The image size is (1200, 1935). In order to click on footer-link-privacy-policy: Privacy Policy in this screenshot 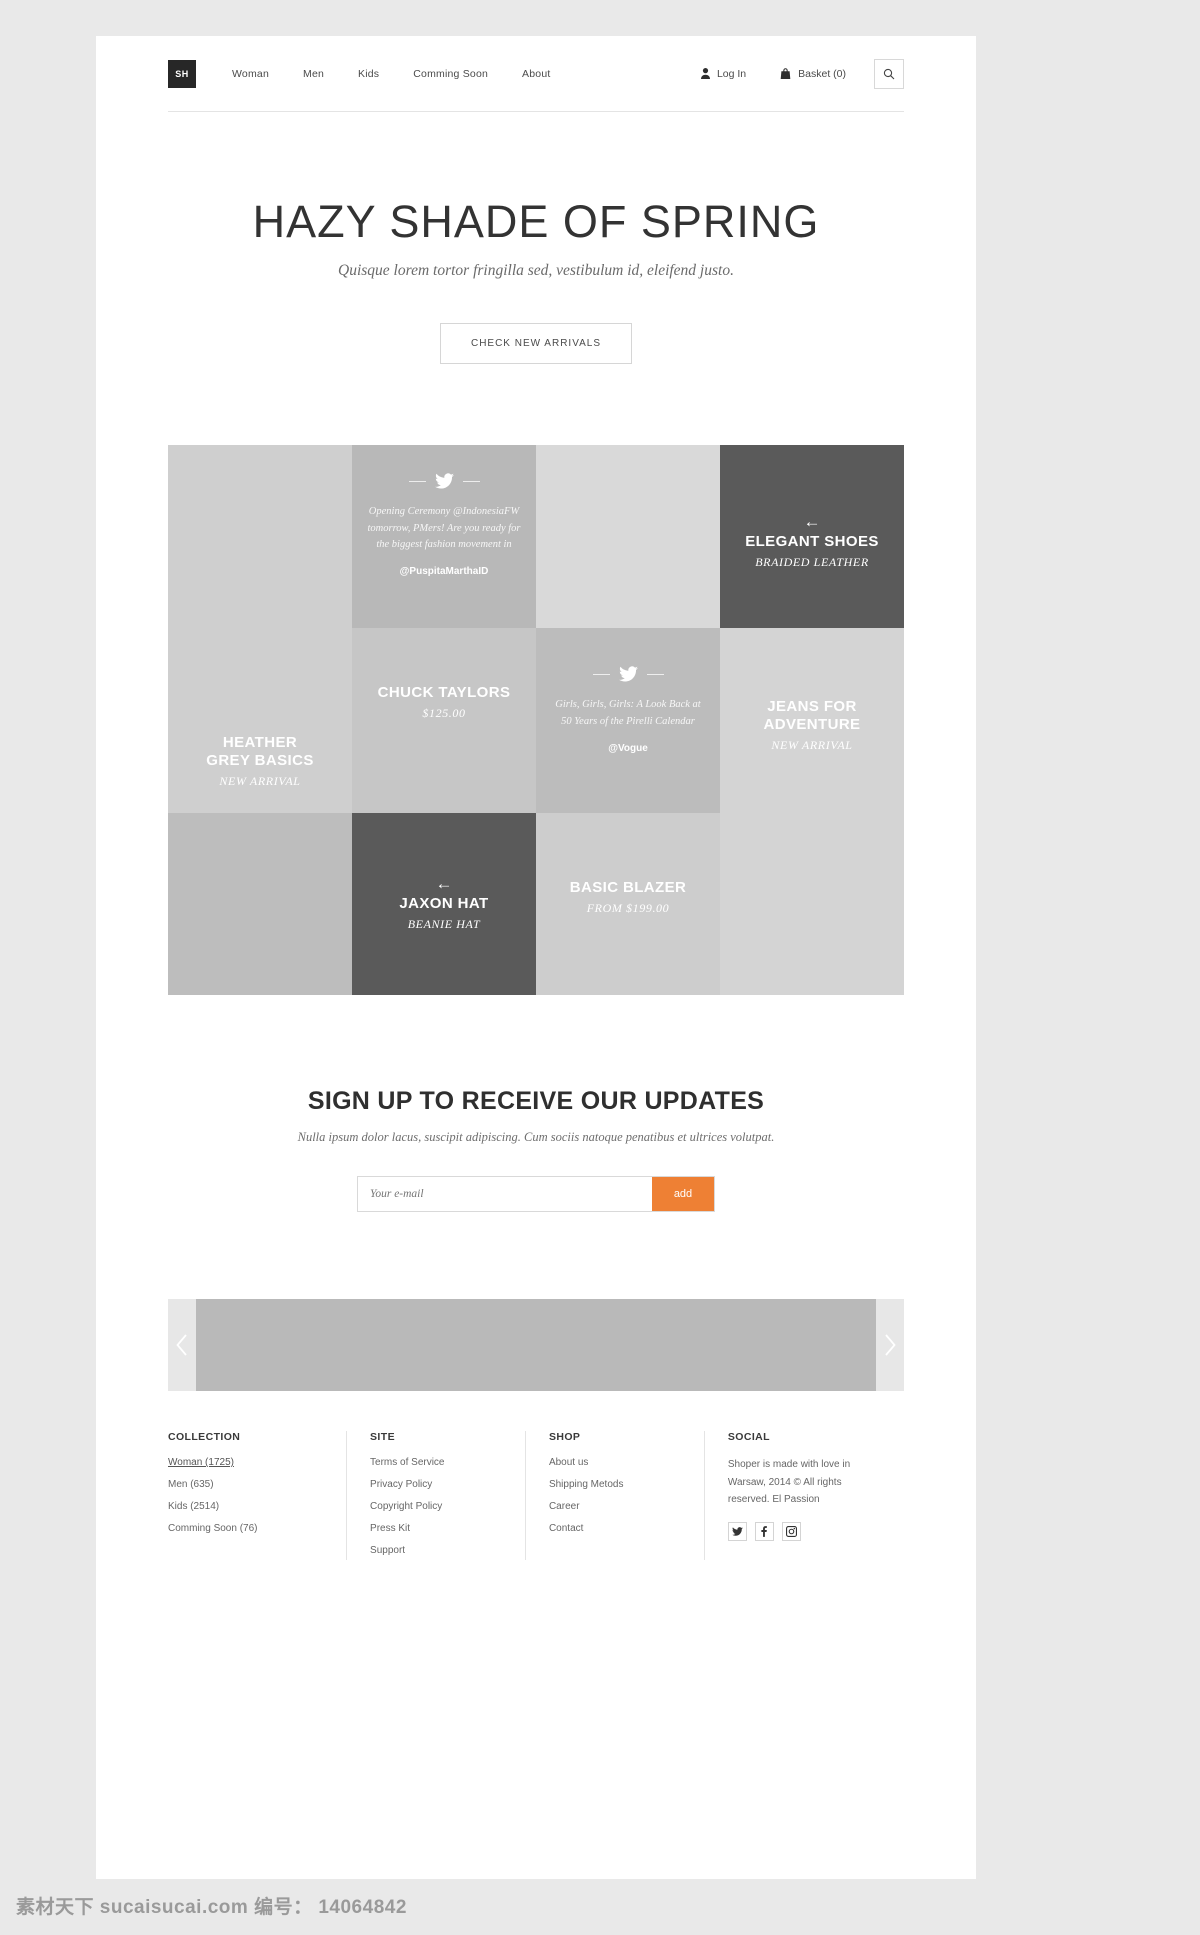, I will do `click(435, 1485)`.